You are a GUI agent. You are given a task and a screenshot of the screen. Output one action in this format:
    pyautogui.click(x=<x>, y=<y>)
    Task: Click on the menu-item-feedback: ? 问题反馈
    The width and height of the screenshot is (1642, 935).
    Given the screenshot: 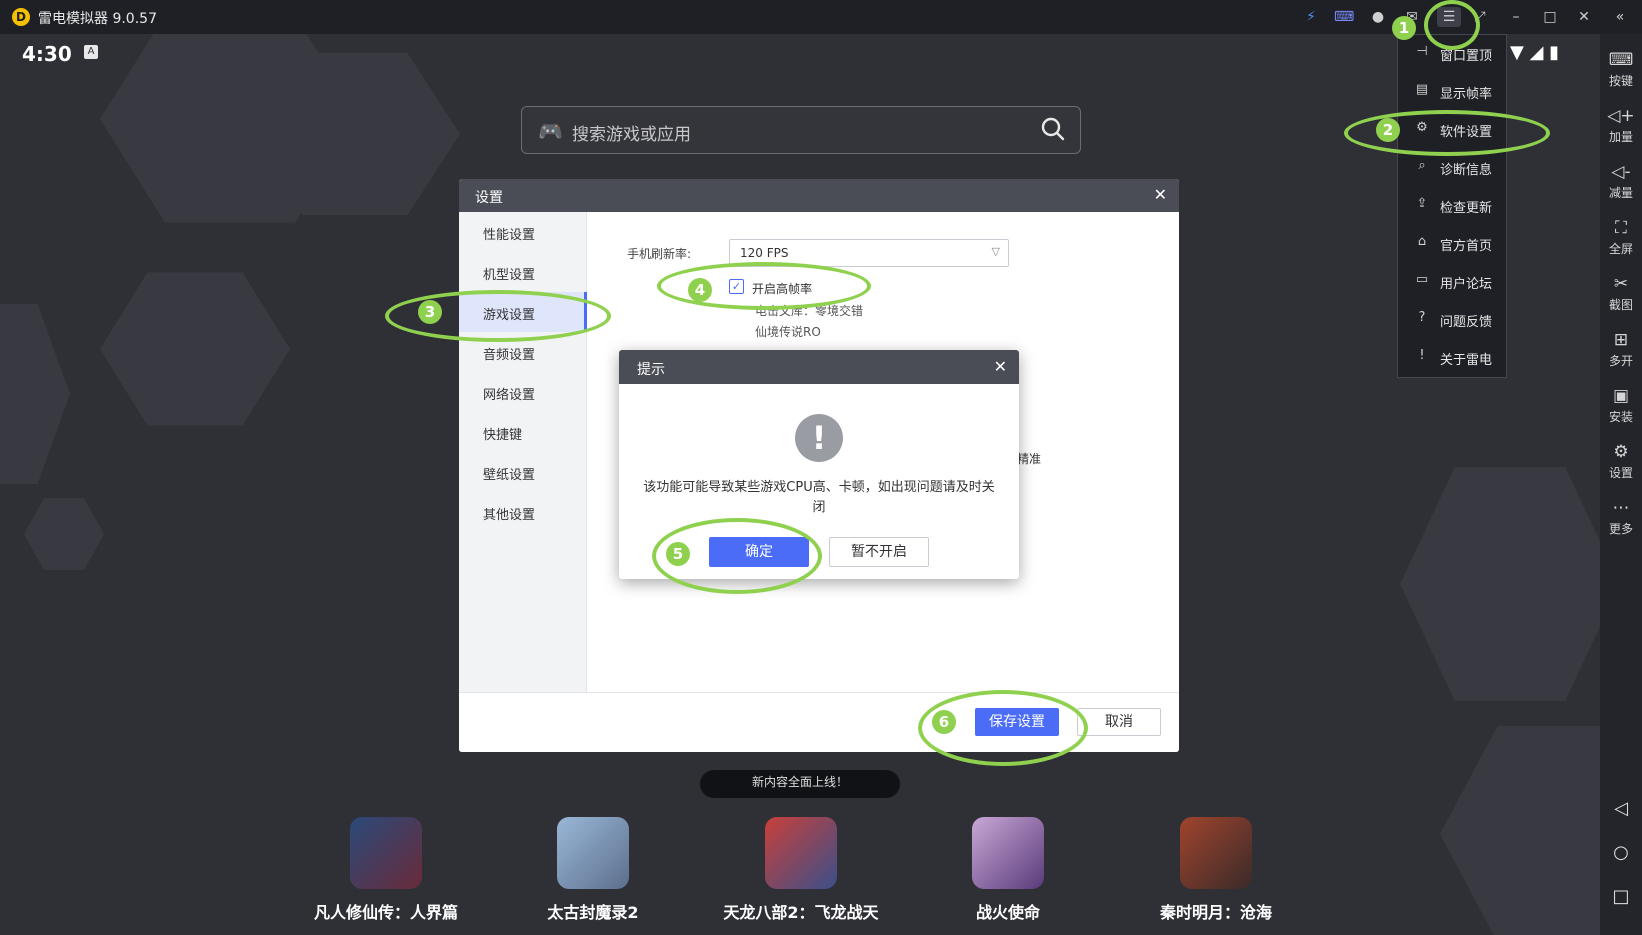 What is the action you would take?
    pyautogui.click(x=1452, y=319)
    